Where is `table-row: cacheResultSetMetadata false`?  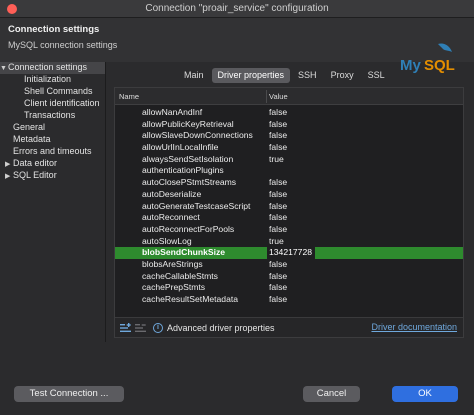
table-row: cacheResultSetMetadata false is located at coordinates (289, 300).